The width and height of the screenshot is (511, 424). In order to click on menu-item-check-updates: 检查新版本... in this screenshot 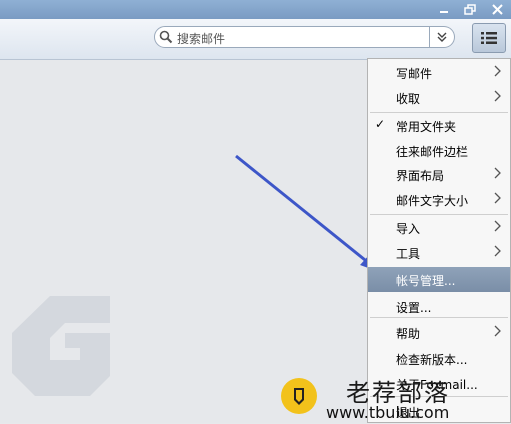, I will do `click(439, 358)`.